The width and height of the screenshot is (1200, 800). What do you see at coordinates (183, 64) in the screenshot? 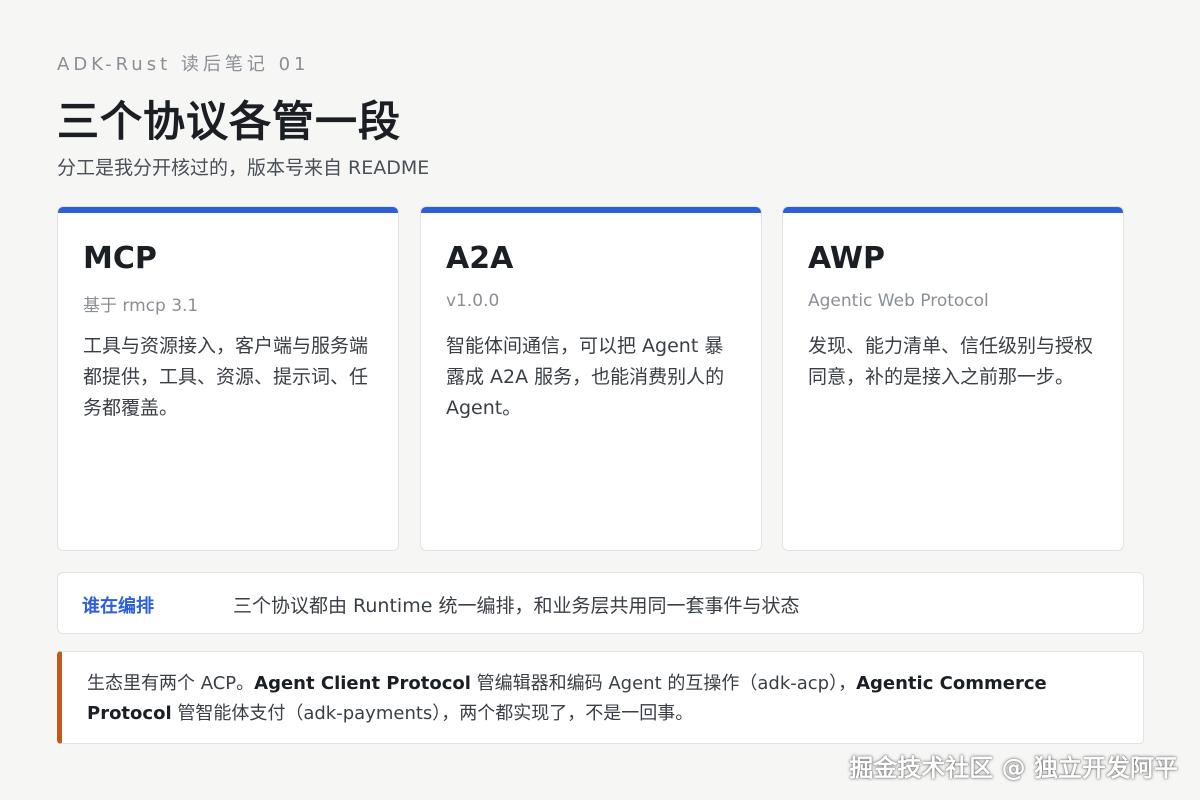
I see `eyebrow-label: ADK-Rust 读后笔记 01` at bounding box center [183, 64].